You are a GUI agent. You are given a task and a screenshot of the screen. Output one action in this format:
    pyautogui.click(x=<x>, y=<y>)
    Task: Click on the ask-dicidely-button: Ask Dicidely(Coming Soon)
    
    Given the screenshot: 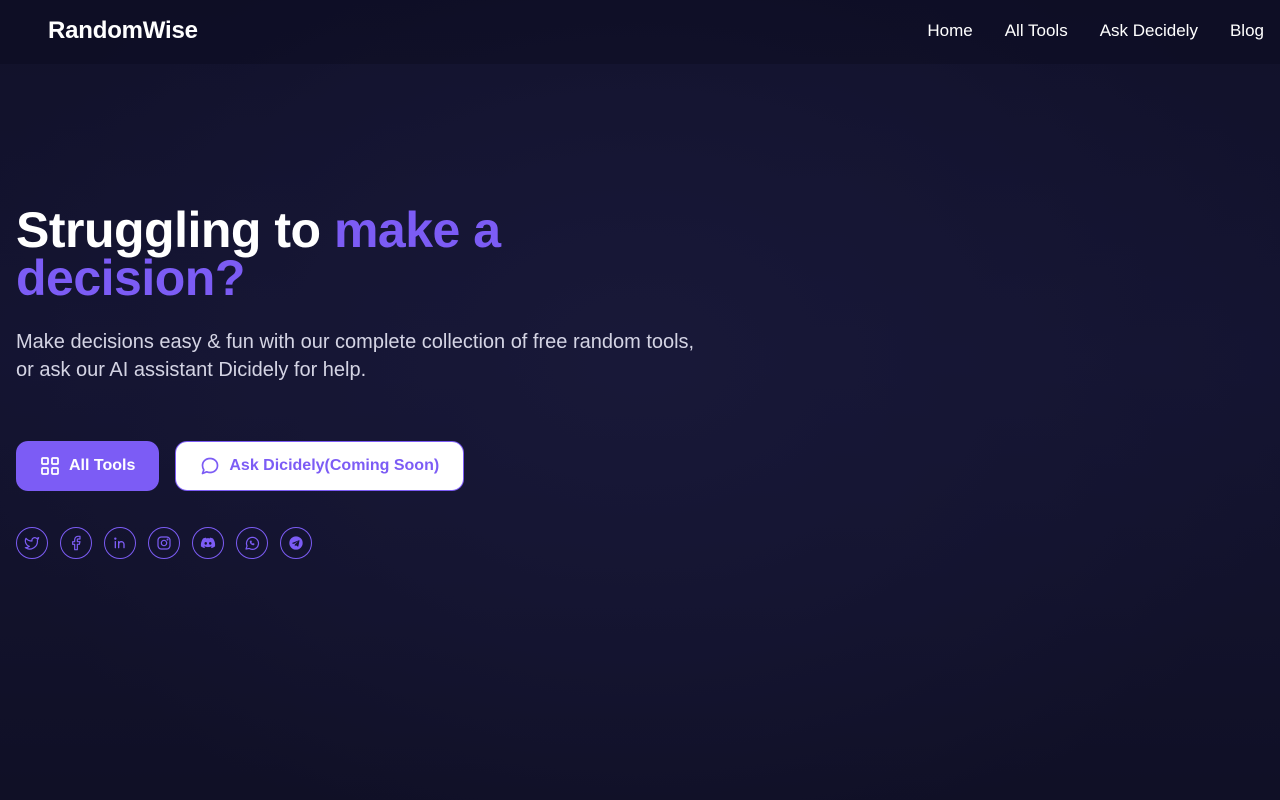 What is the action you would take?
    pyautogui.click(x=320, y=466)
    